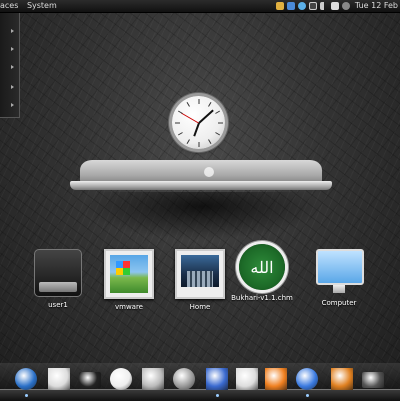 The height and width of the screenshot is (401, 400). Describe the element at coordinates (209, 172) in the screenshot. I see `apple-logo-icon` at that location.